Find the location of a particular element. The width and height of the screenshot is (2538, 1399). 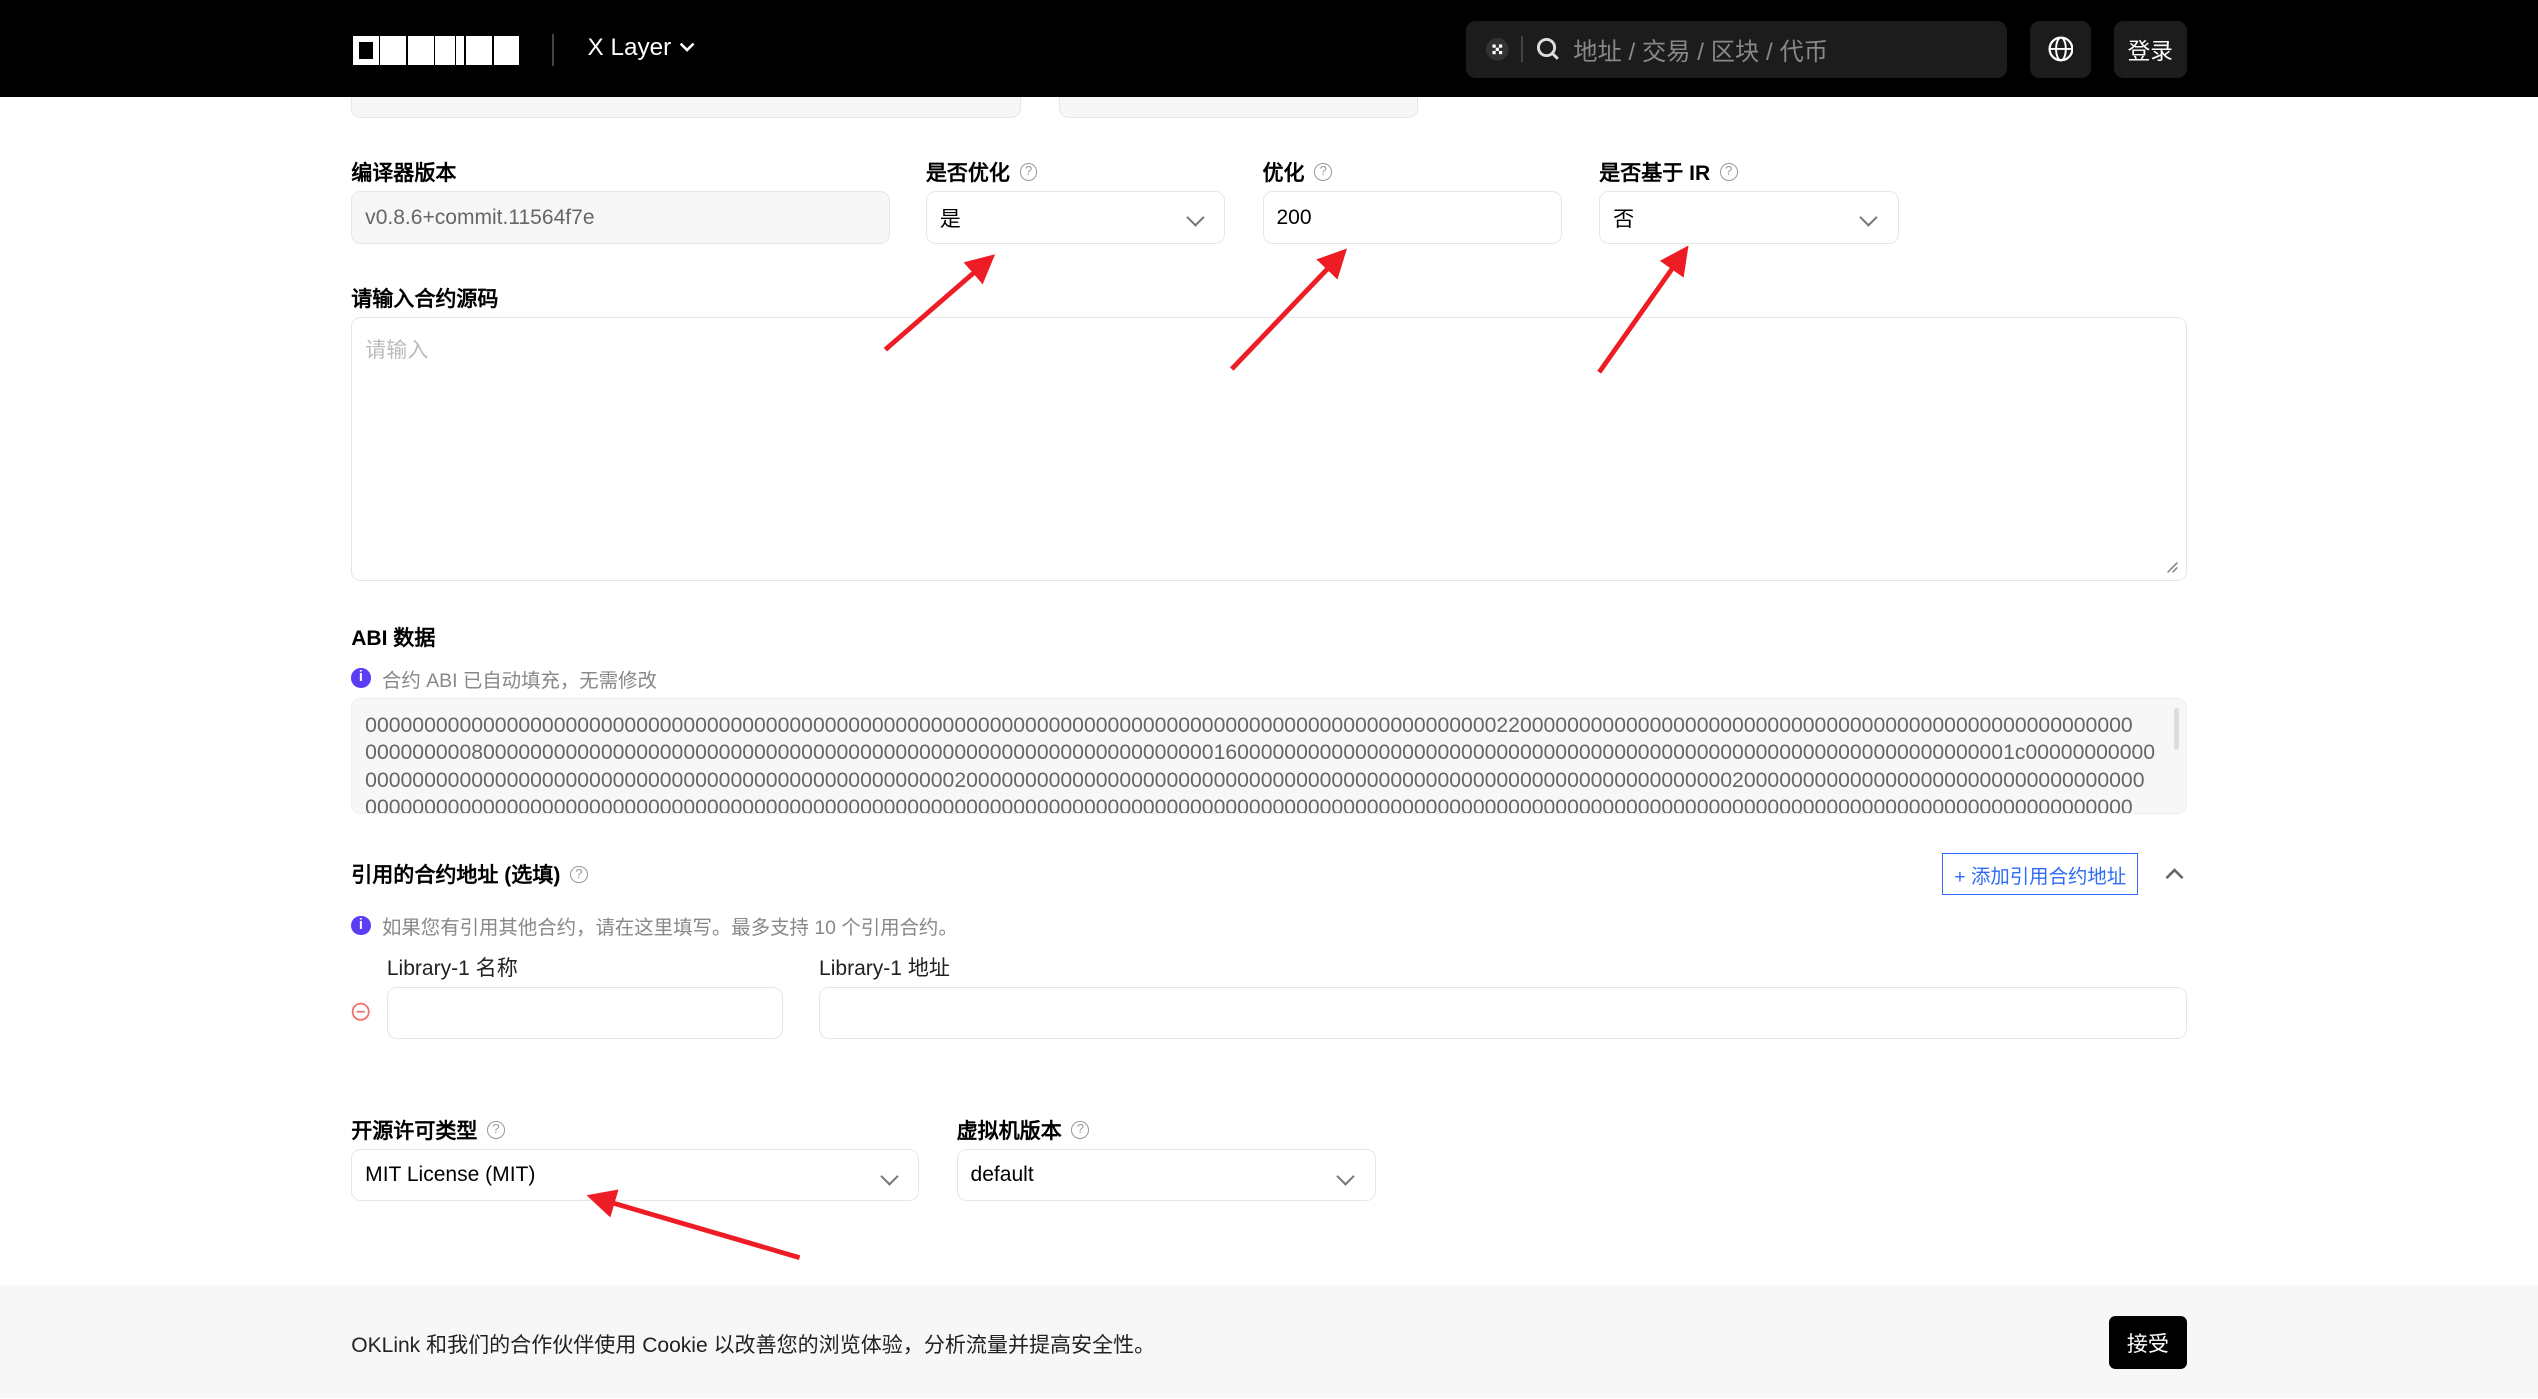

search-input: 地址 / 交易 / 区块 / 代币 is located at coordinates (1737, 49).